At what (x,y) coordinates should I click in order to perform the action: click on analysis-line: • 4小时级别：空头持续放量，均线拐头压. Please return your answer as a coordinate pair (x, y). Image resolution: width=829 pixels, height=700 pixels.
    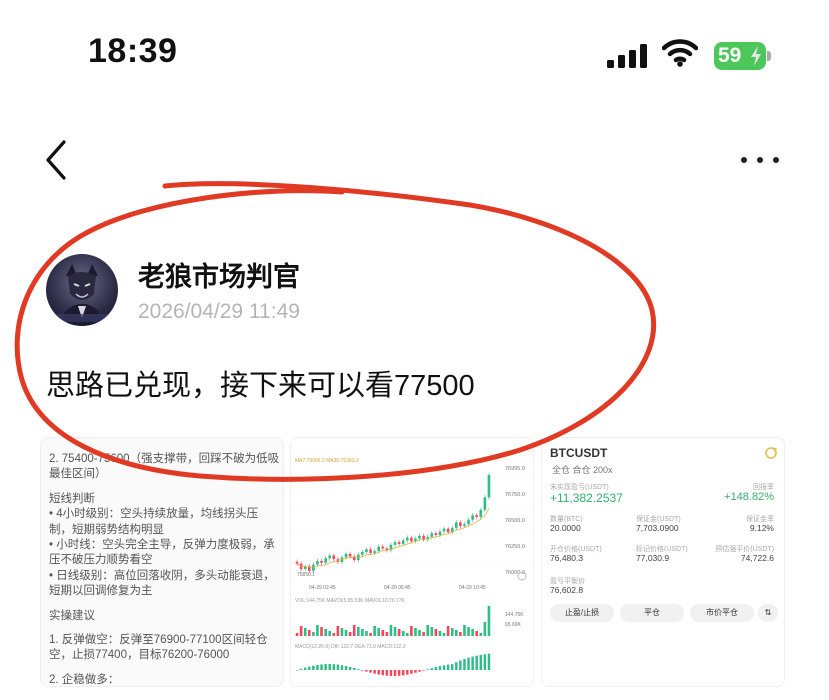
    Looking at the image, I should click on (154, 514).